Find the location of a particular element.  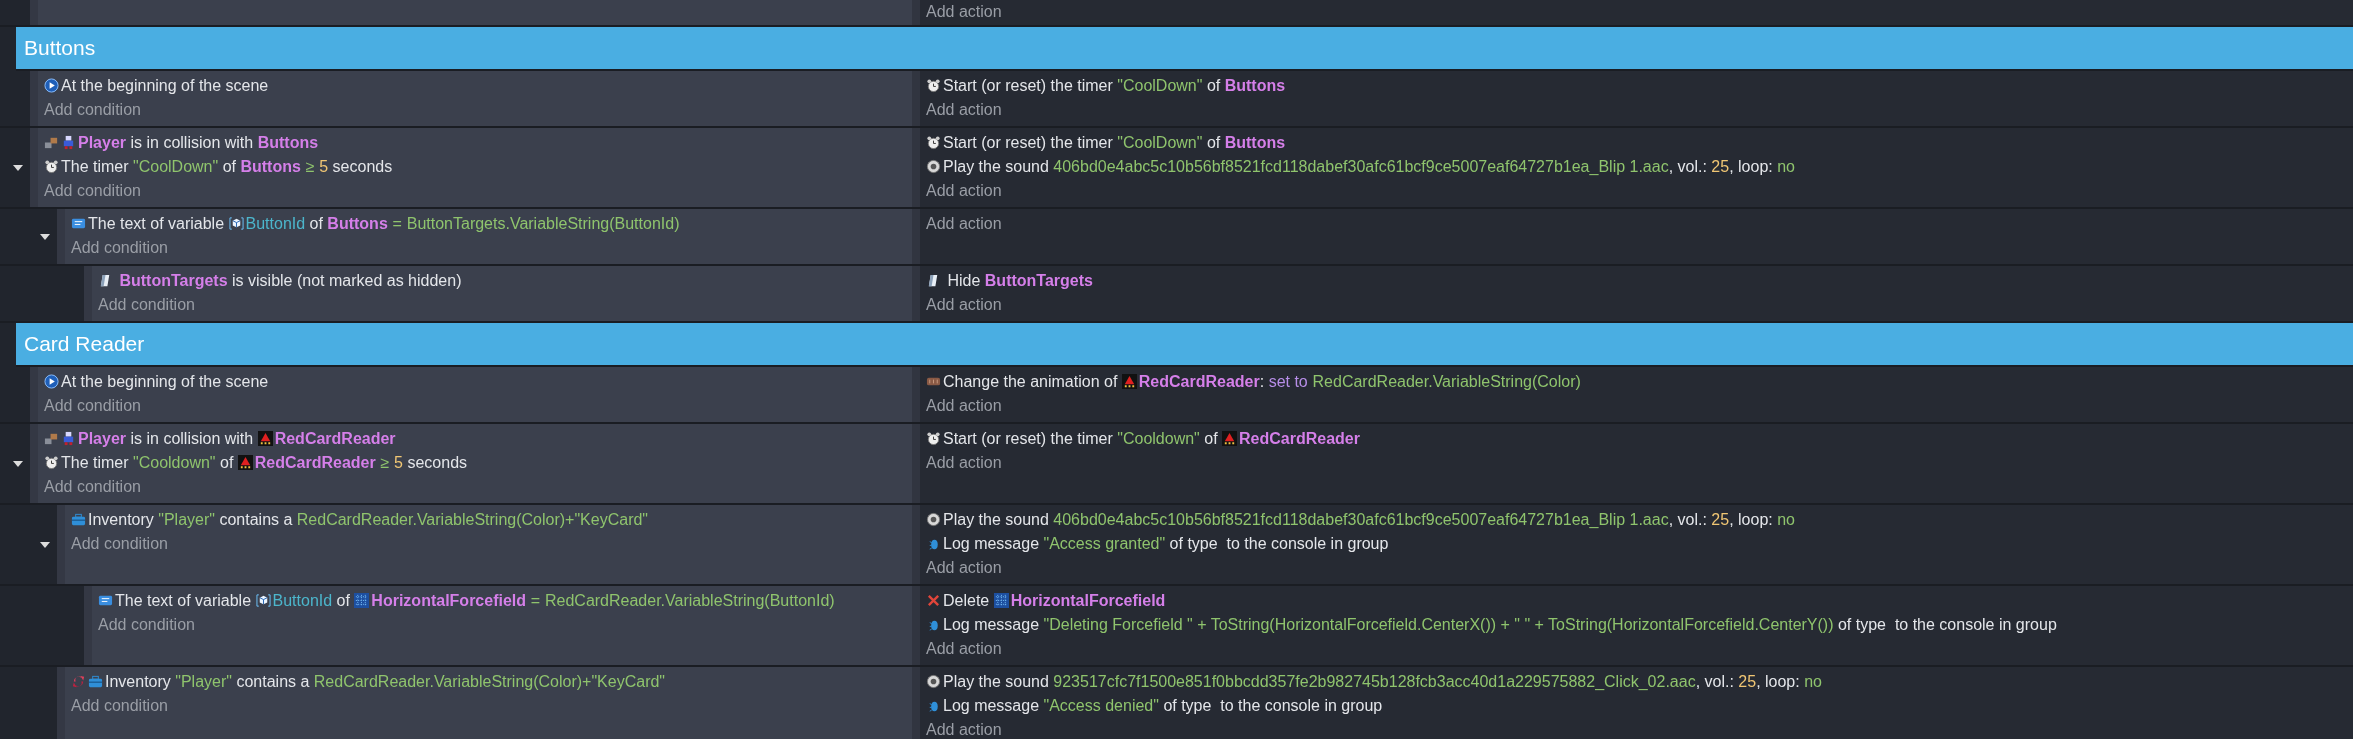

condition-text: HorizontalForcefield = RedCardReader.VariableString(ButtonId) is located at coordinates (603, 600).